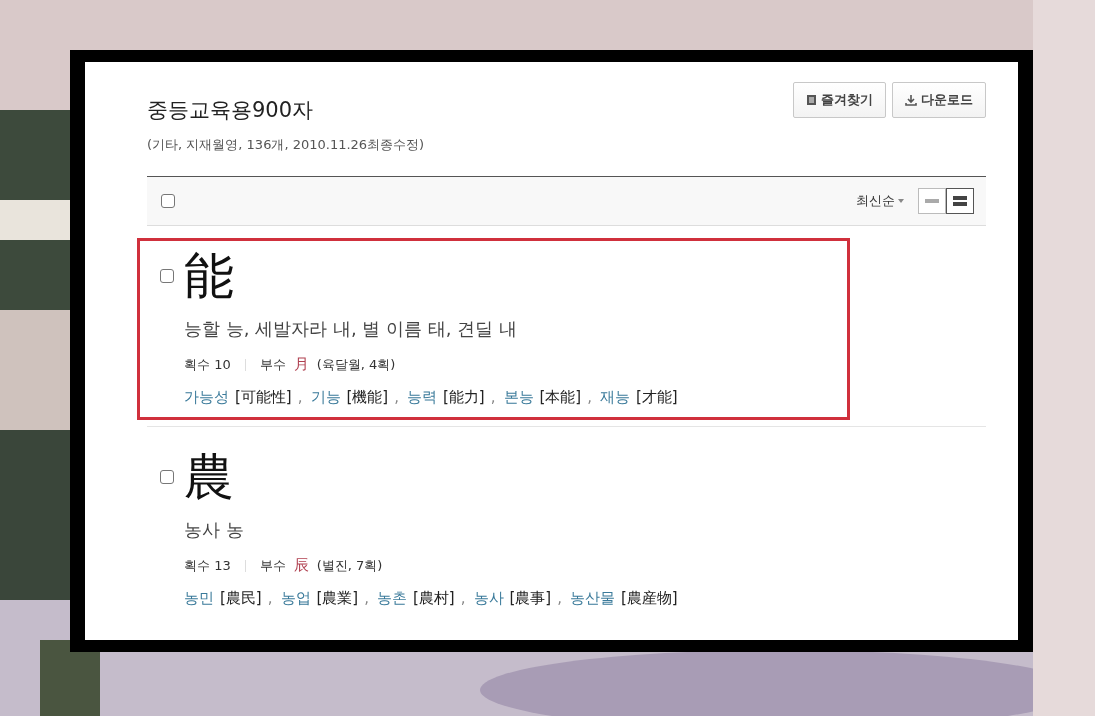 The image size is (1095, 716). Describe the element at coordinates (901, 201) in the screenshot. I see `caret-icon` at that location.